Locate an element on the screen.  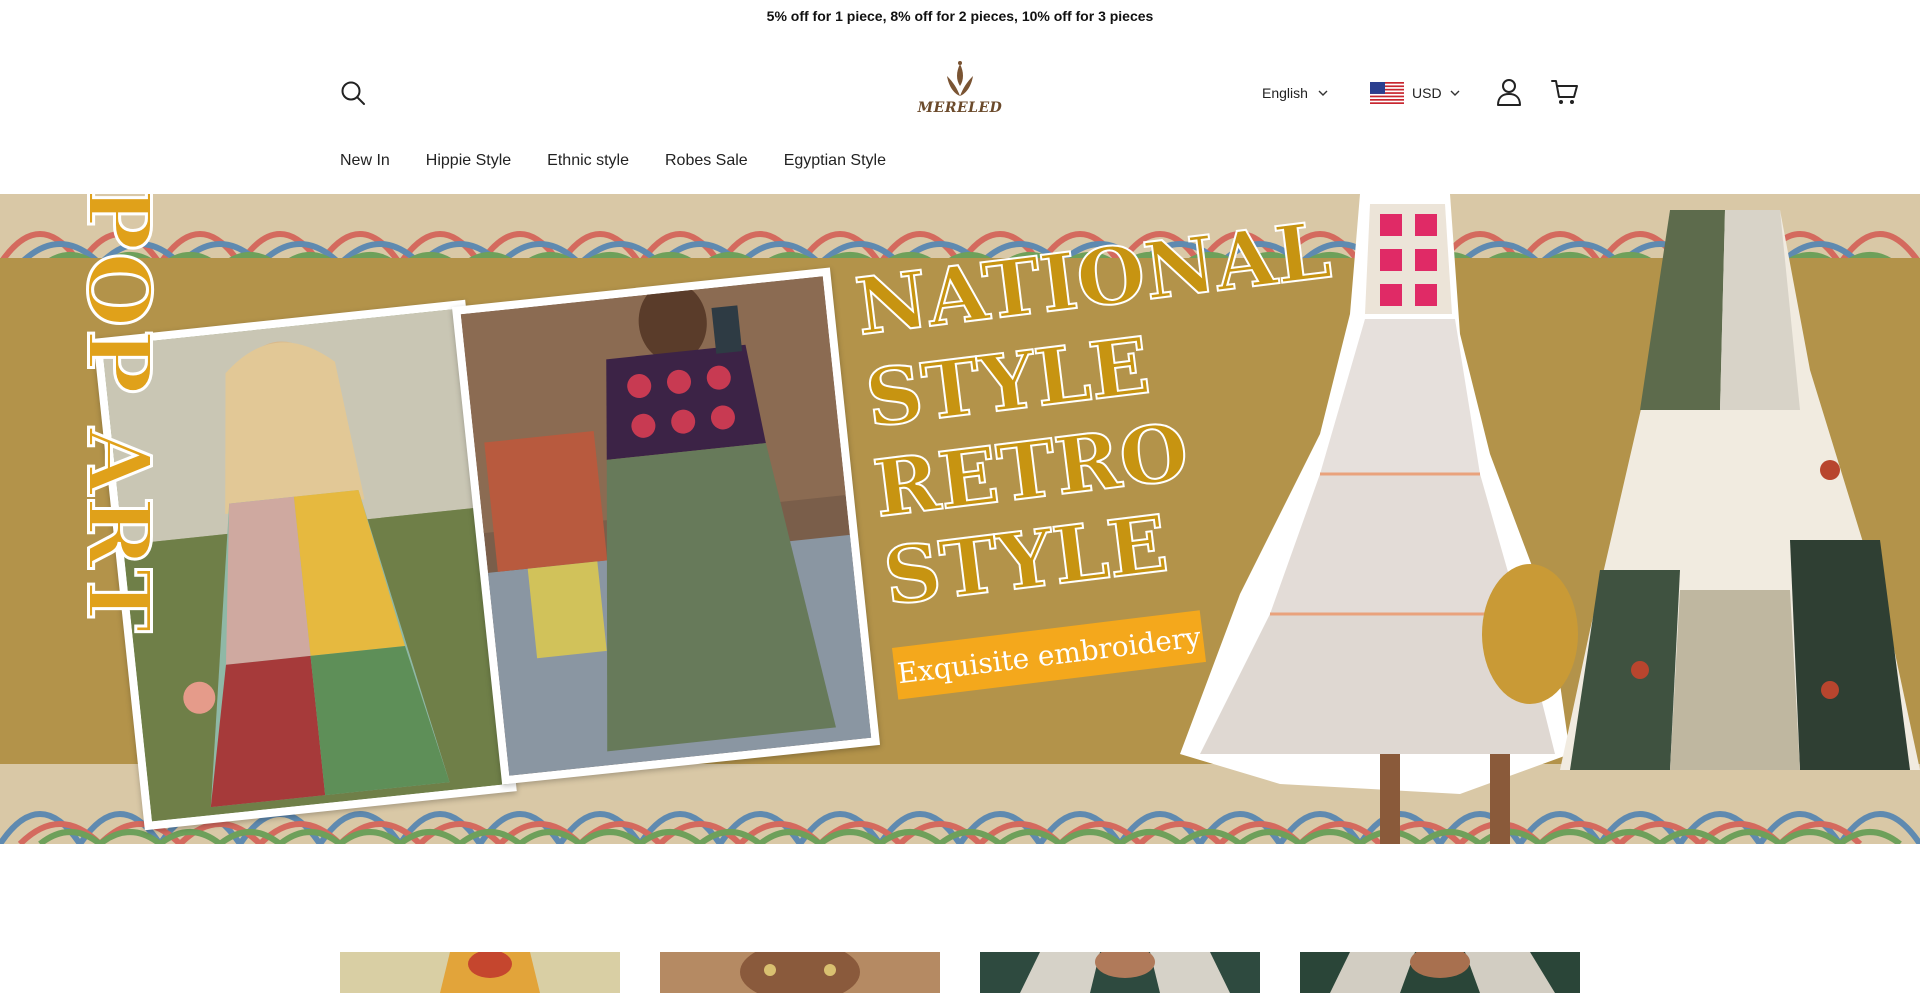
logo-mark-icon is located at coordinates (960, 78).